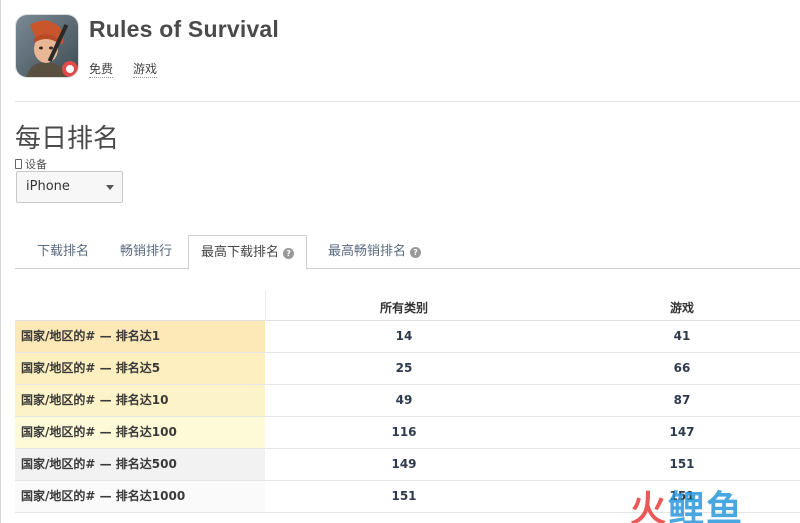  What do you see at coordinates (404, 336) in the screenshot?
I see `cell-all-categories: 14` at bounding box center [404, 336].